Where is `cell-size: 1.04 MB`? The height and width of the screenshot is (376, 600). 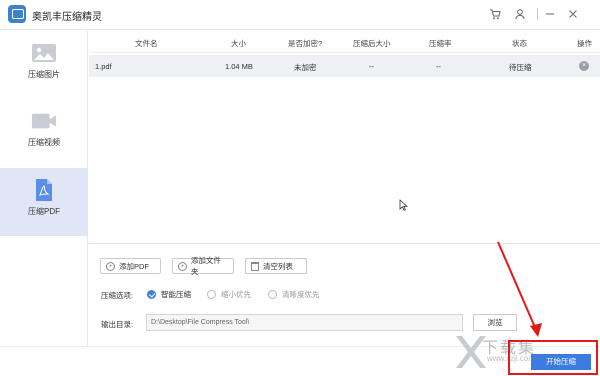
cell-size: 1.04 MB is located at coordinates (239, 66).